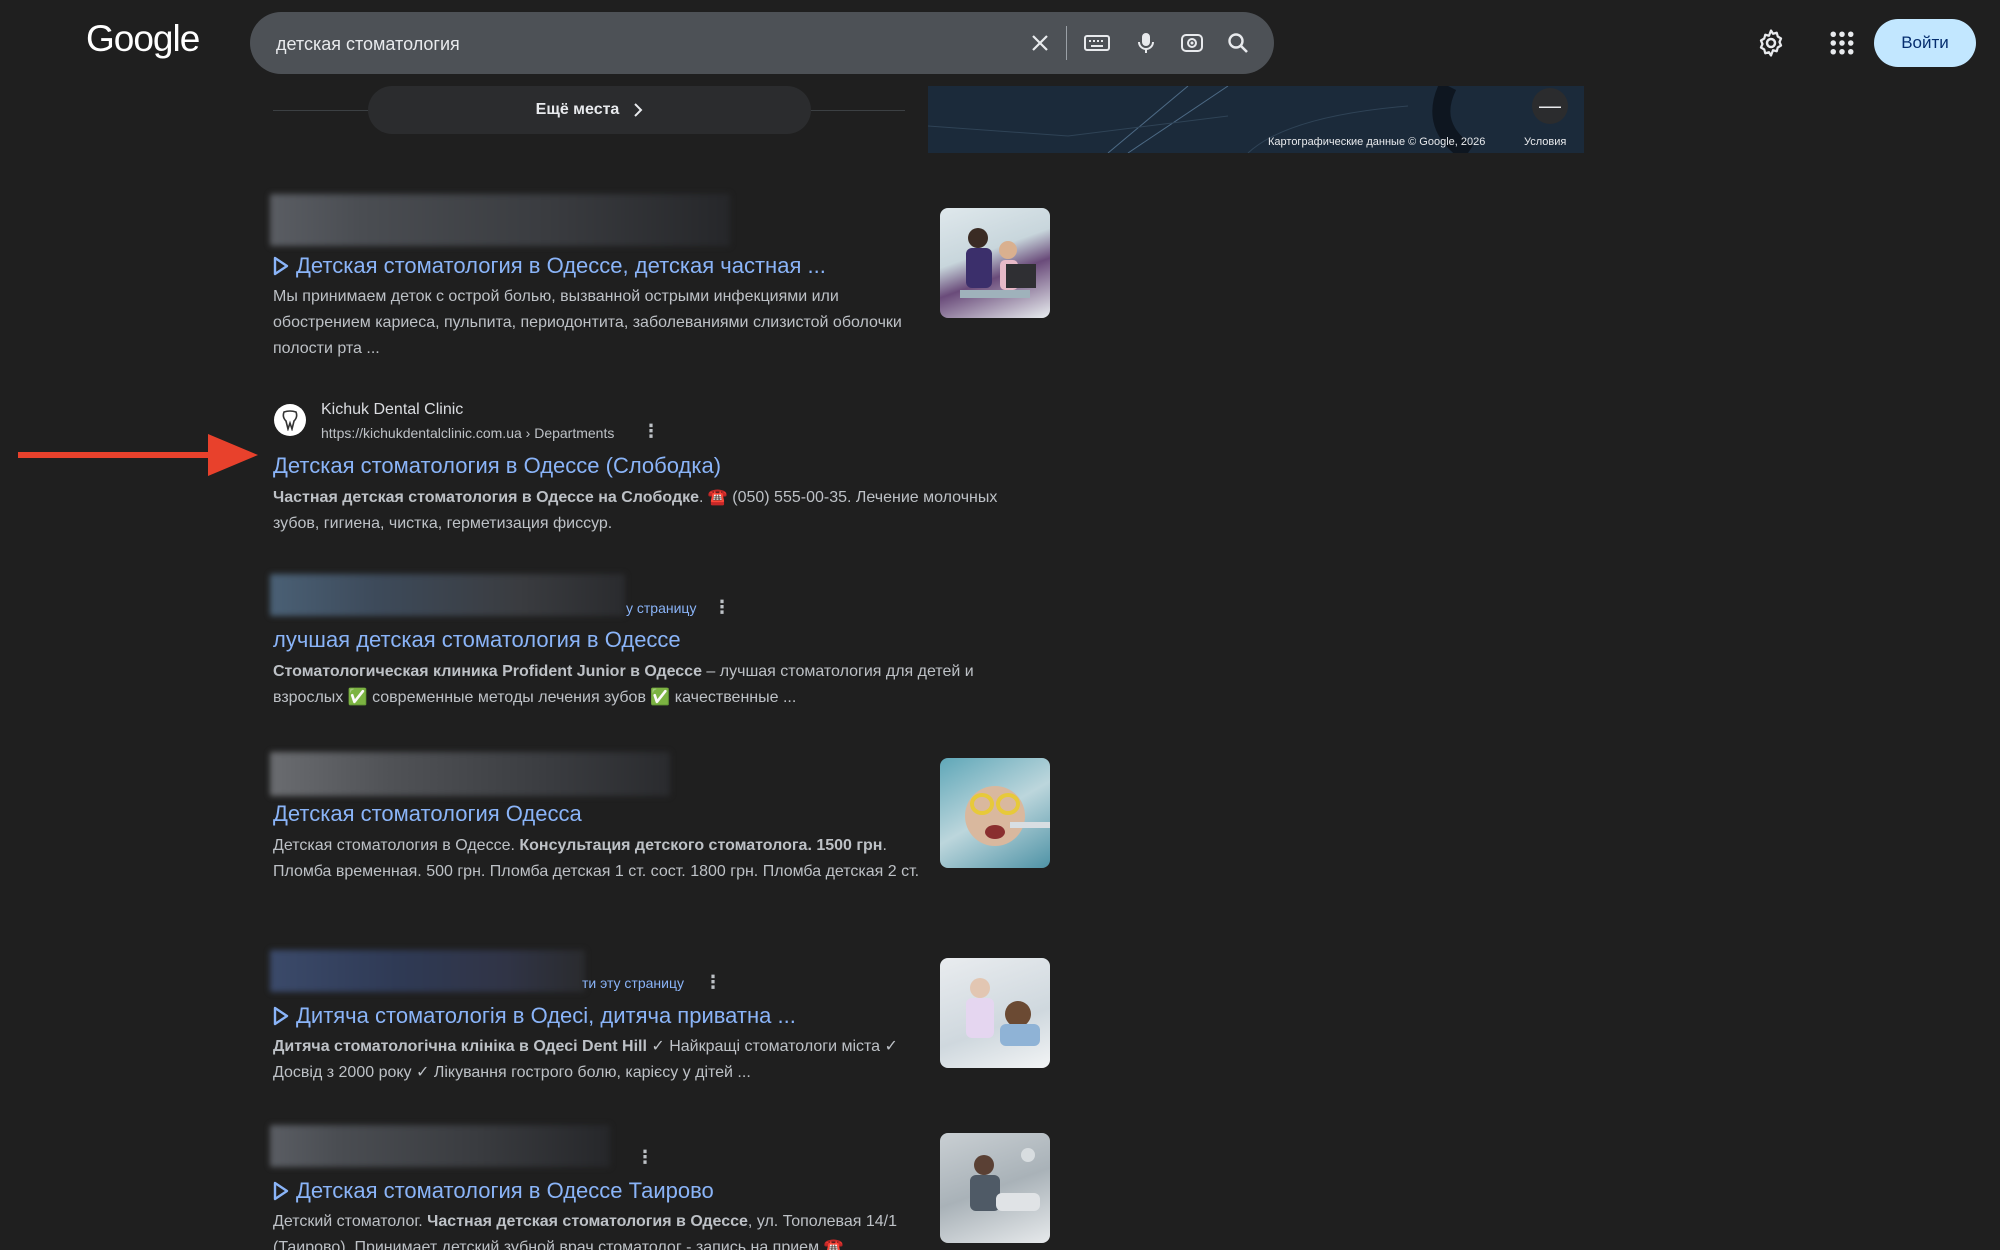  I want to click on result-title: Детская стоматология в Одессе (Слободка), so click(497, 466).